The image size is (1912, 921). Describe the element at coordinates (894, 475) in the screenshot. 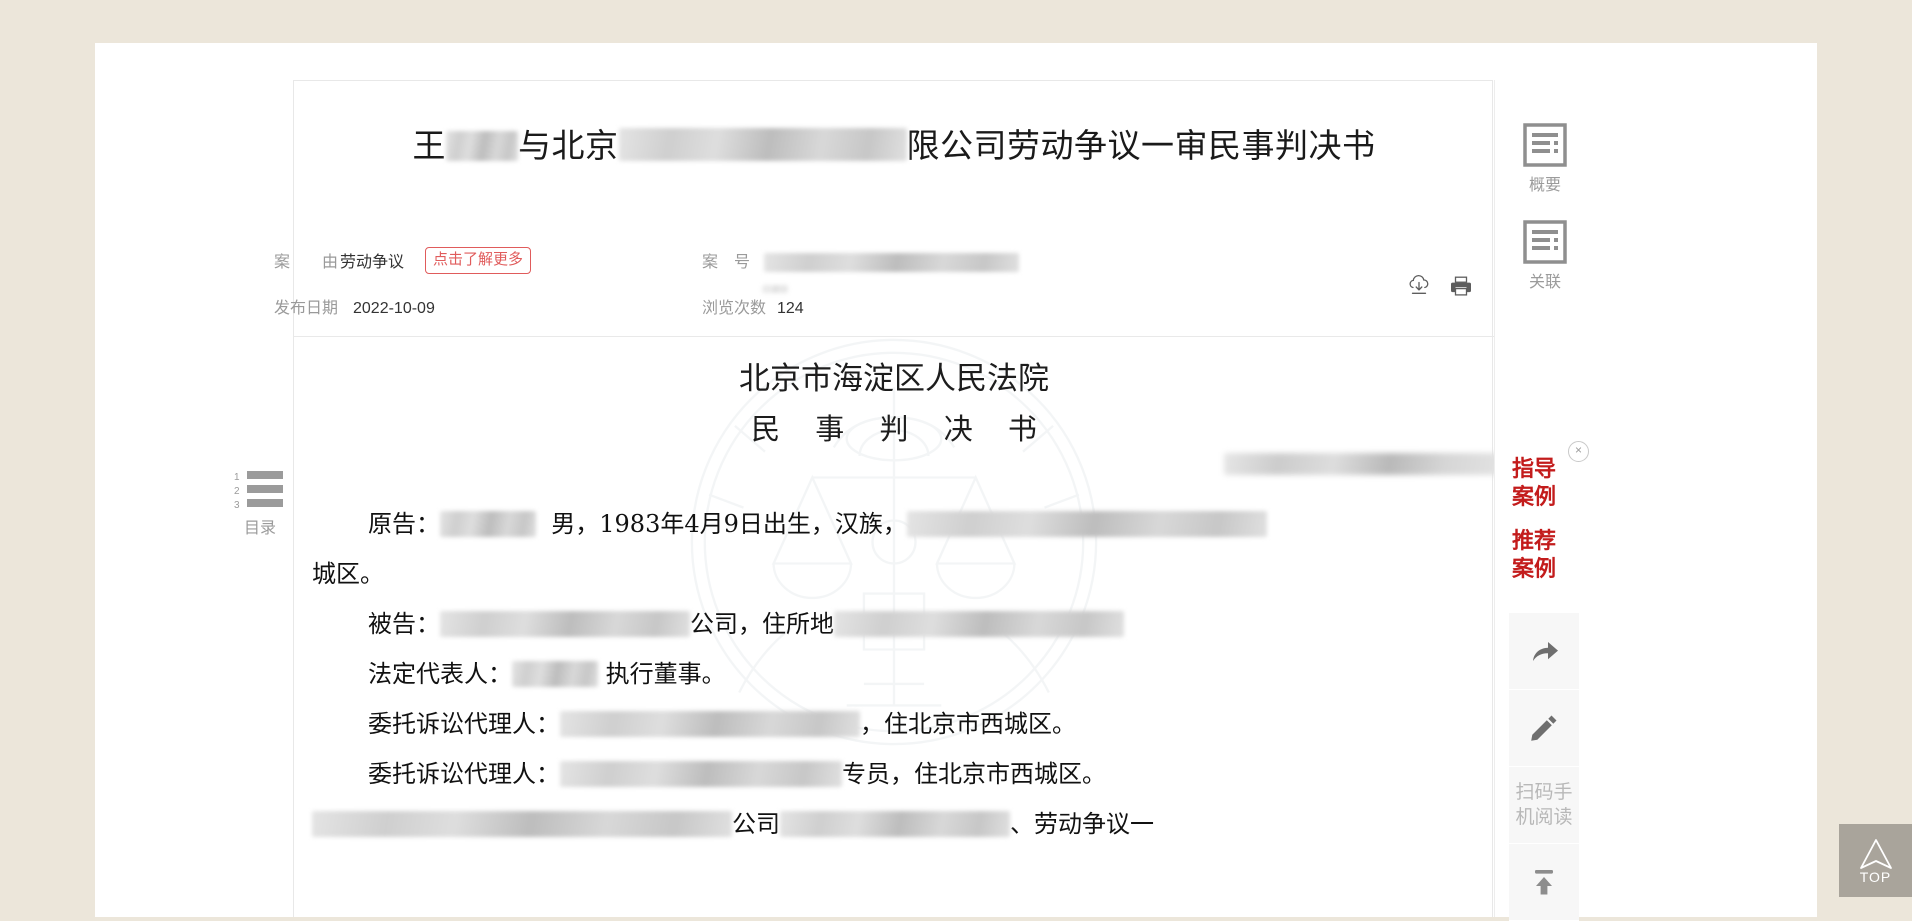

I see `redacted-case-number-line` at that location.